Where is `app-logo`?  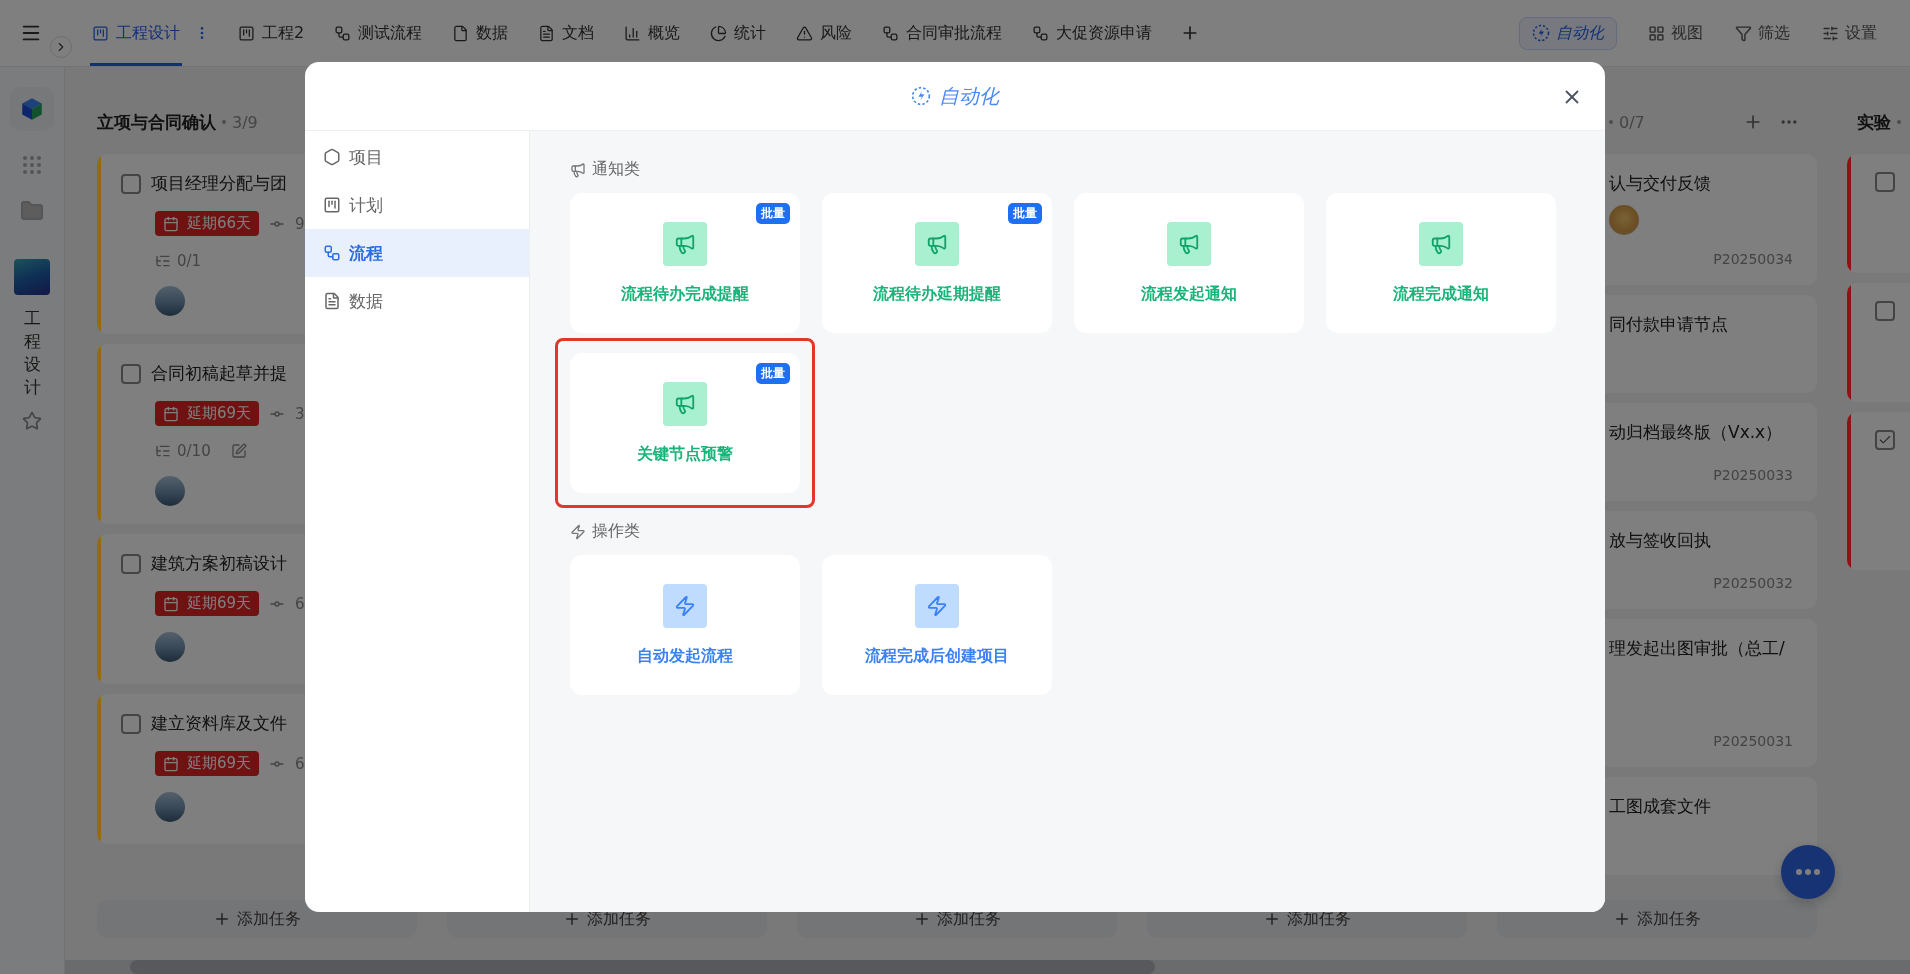 app-logo is located at coordinates (32, 109).